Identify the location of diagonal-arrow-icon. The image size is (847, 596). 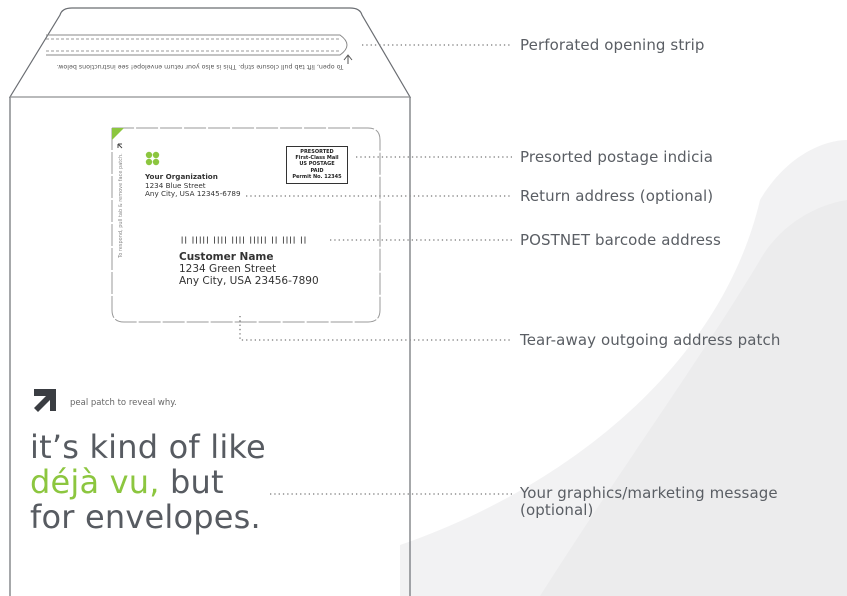
(45, 400).